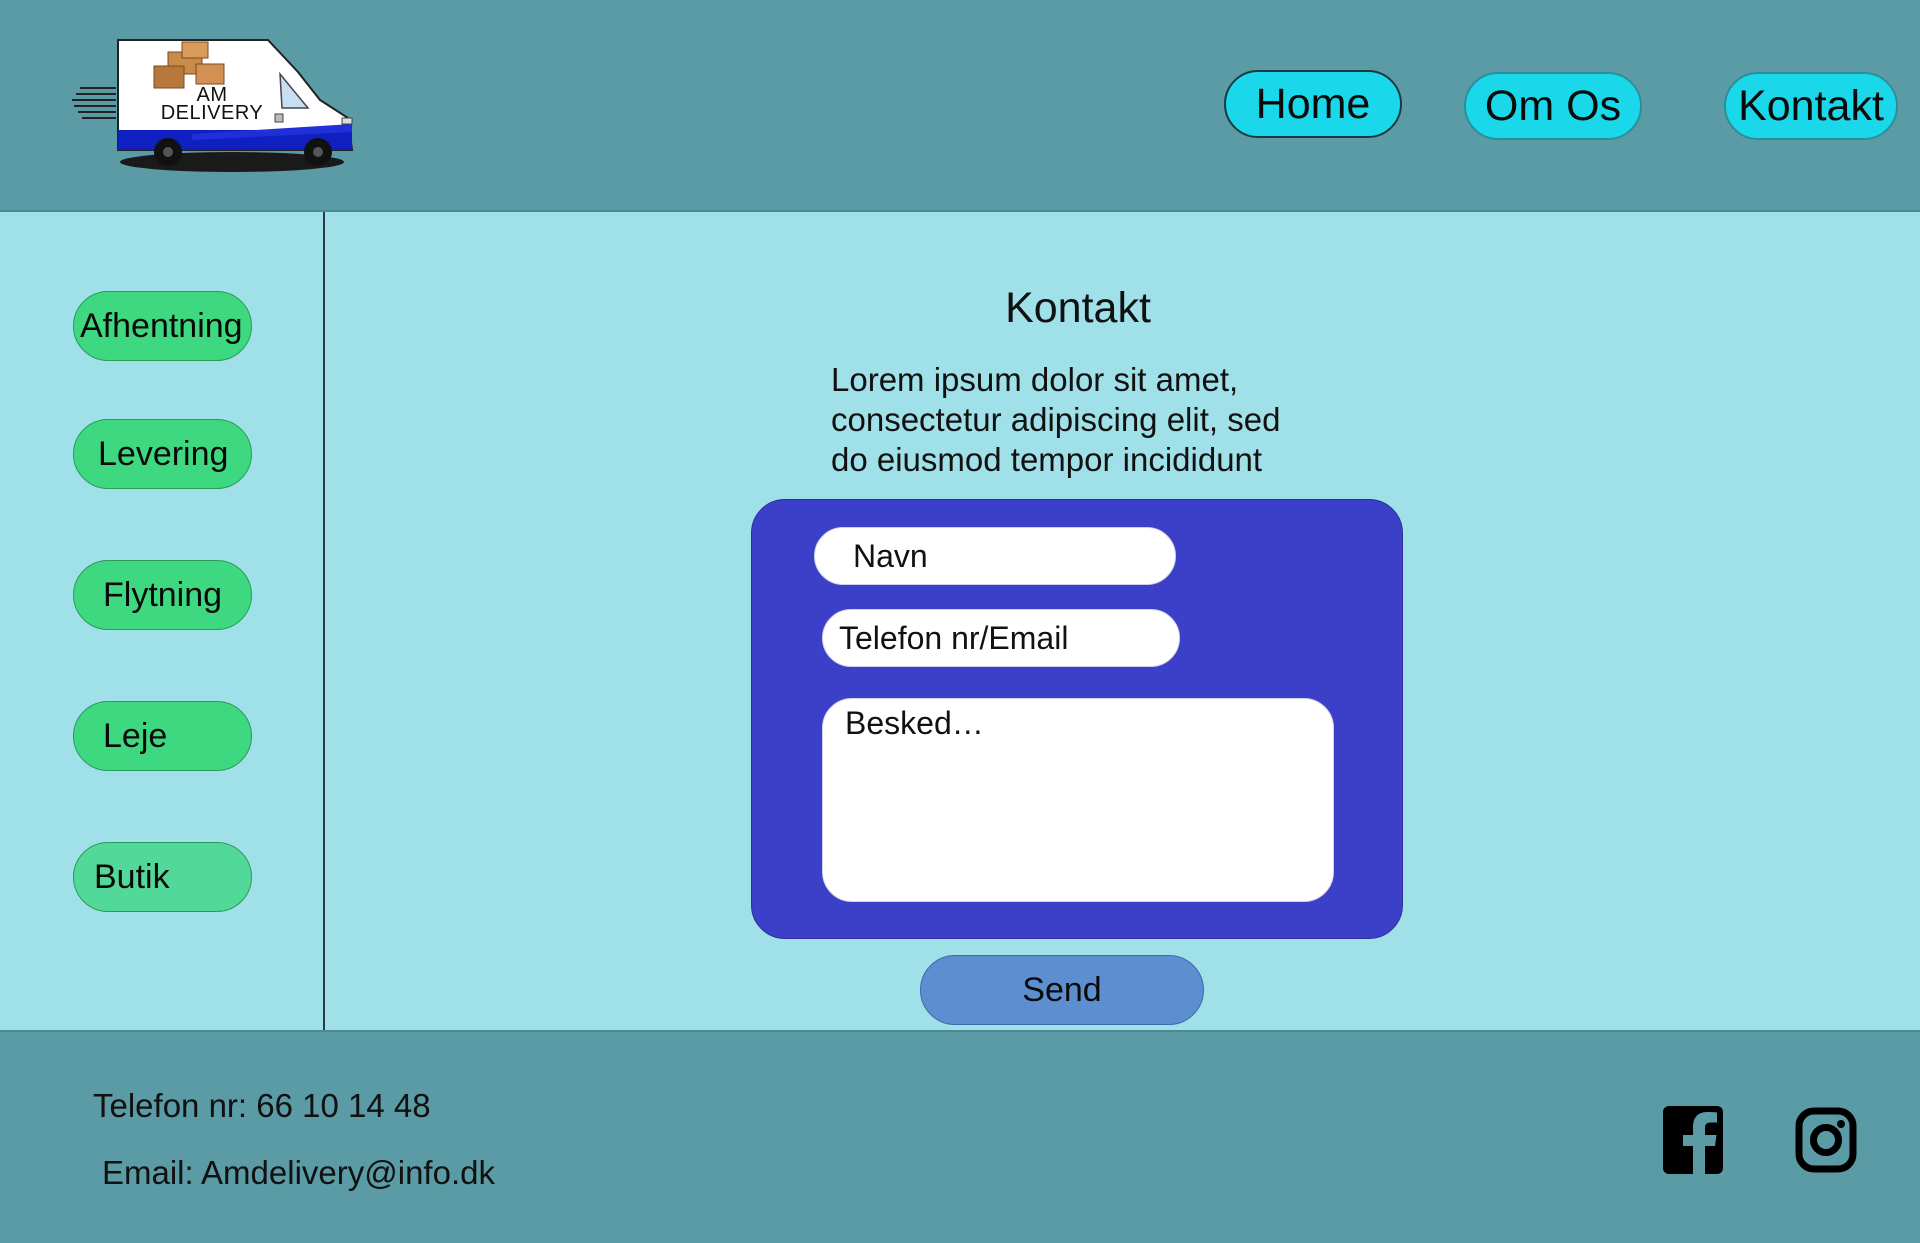  What do you see at coordinates (1056, 419) in the screenshot?
I see `description-line: consectetur adipiscing elit, sed` at bounding box center [1056, 419].